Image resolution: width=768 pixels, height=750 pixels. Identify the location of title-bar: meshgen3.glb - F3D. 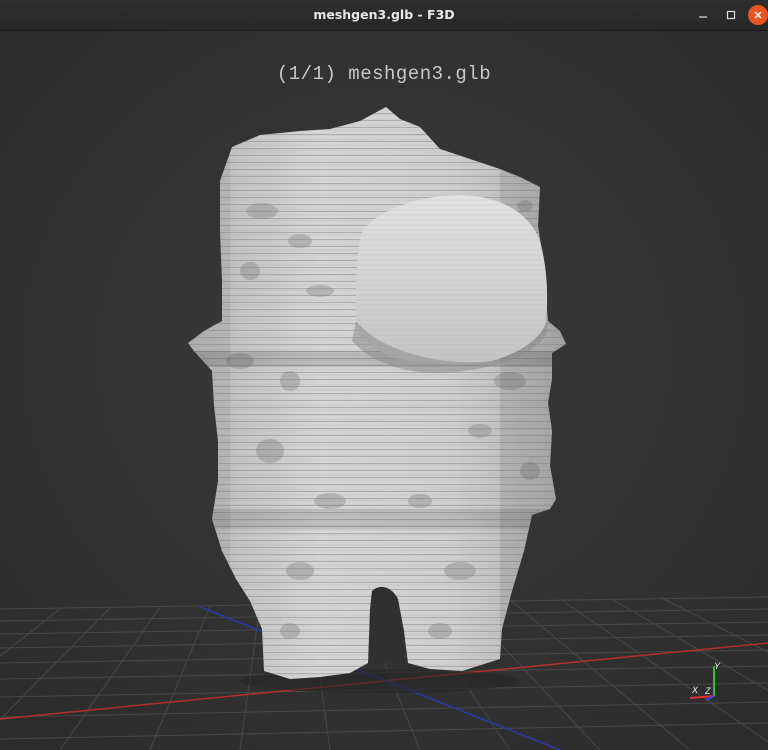
(384, 15).